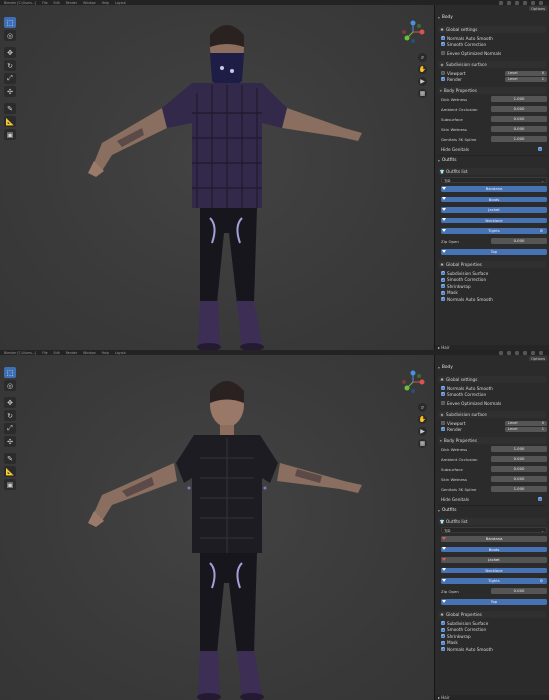 This screenshot has width=549, height=700. What do you see at coordinates (10, 52) in the screenshot?
I see `move-icon: ✥` at bounding box center [10, 52].